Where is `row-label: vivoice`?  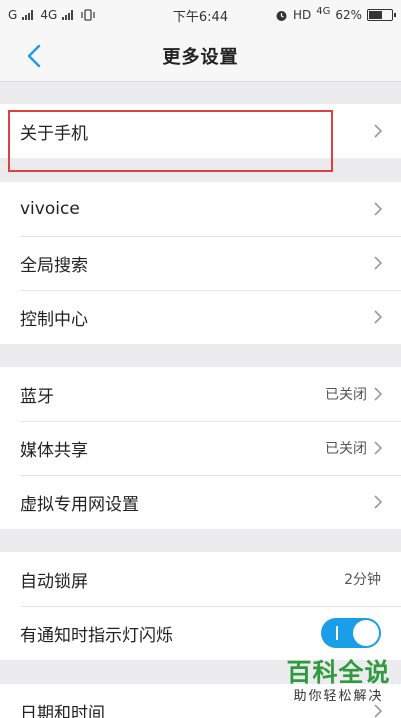
row-label: vivoice is located at coordinates (50, 209).